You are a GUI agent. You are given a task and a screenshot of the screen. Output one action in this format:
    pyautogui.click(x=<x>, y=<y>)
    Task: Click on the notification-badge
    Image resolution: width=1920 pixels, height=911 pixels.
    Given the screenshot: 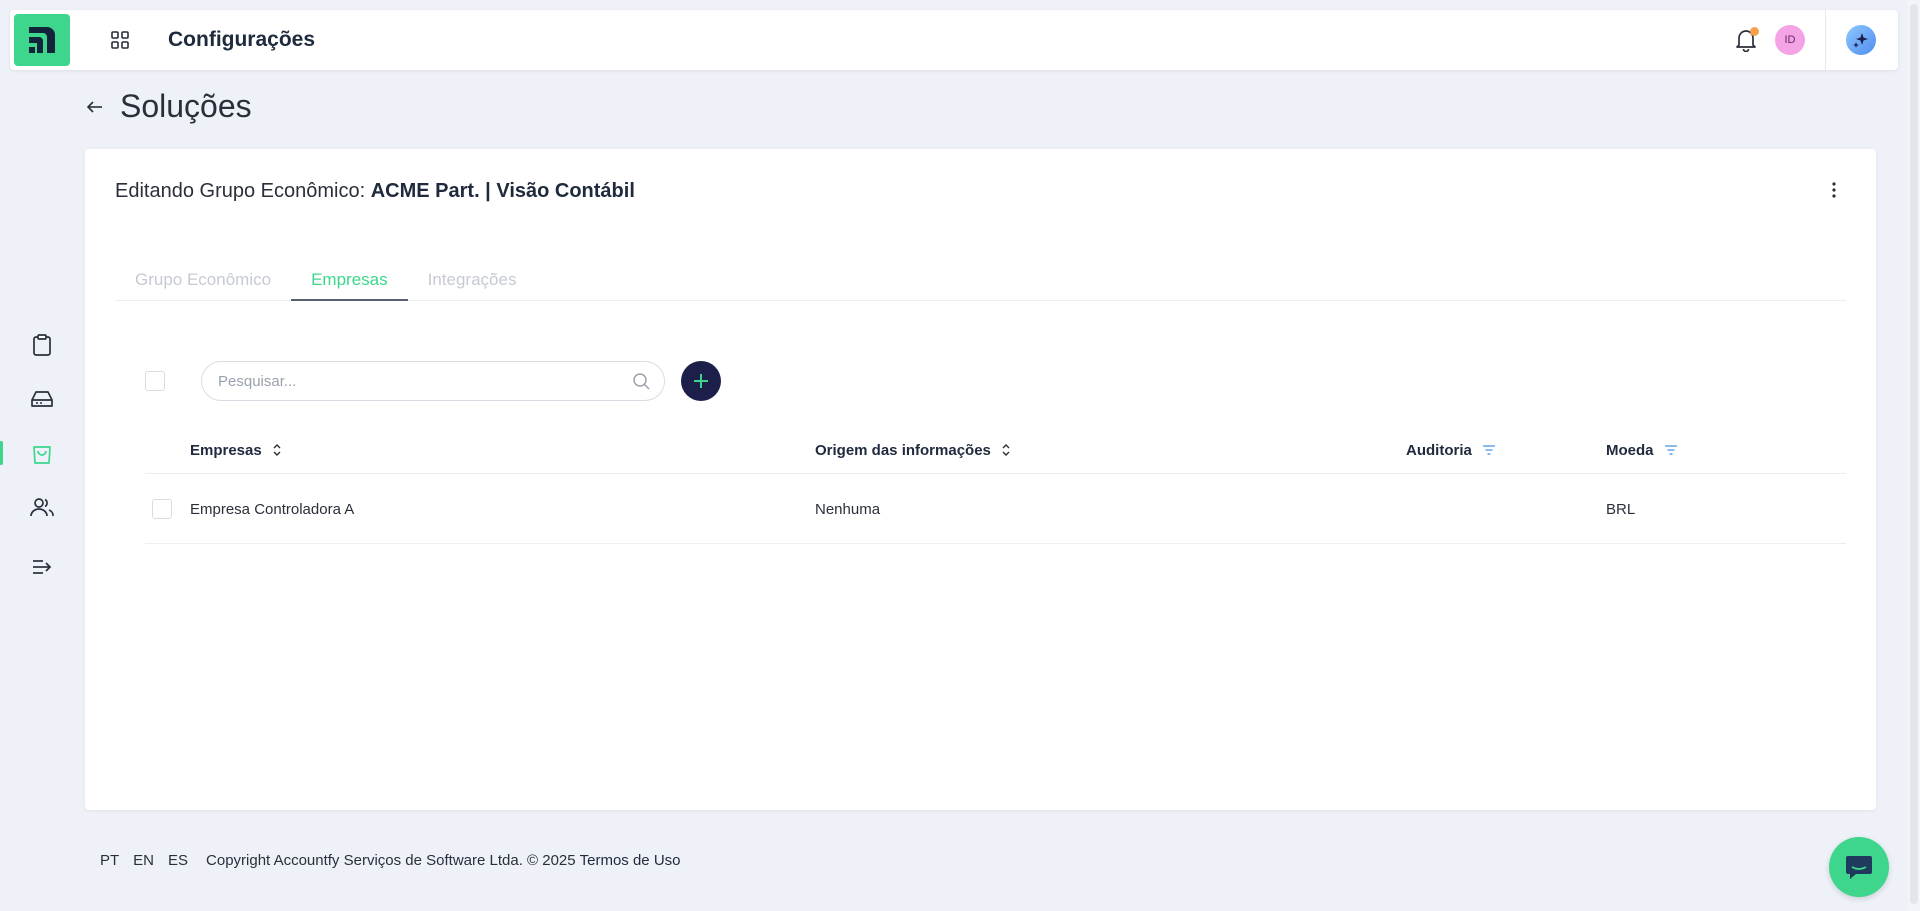 What is the action you would take?
    pyautogui.click(x=1754, y=31)
    